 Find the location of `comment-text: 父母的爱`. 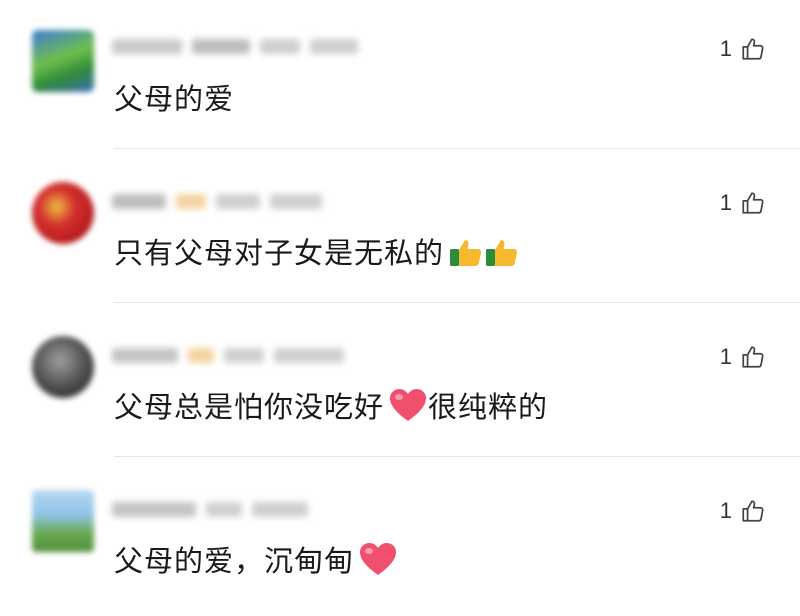

comment-text: 父母的爱 is located at coordinates (174, 99).